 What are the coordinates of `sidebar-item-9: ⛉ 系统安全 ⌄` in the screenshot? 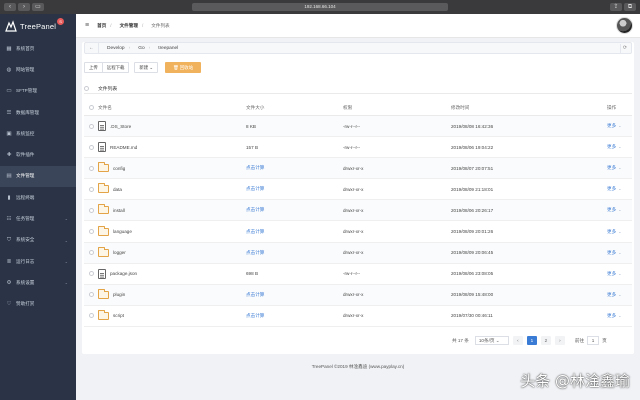 It's located at (38, 240).